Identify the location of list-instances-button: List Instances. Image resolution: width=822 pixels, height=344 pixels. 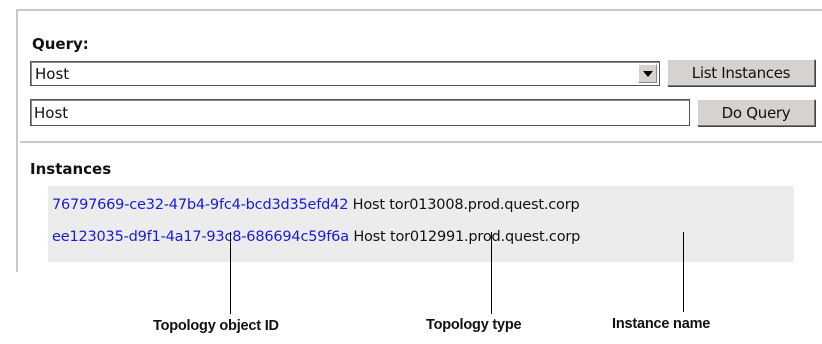
(741, 72).